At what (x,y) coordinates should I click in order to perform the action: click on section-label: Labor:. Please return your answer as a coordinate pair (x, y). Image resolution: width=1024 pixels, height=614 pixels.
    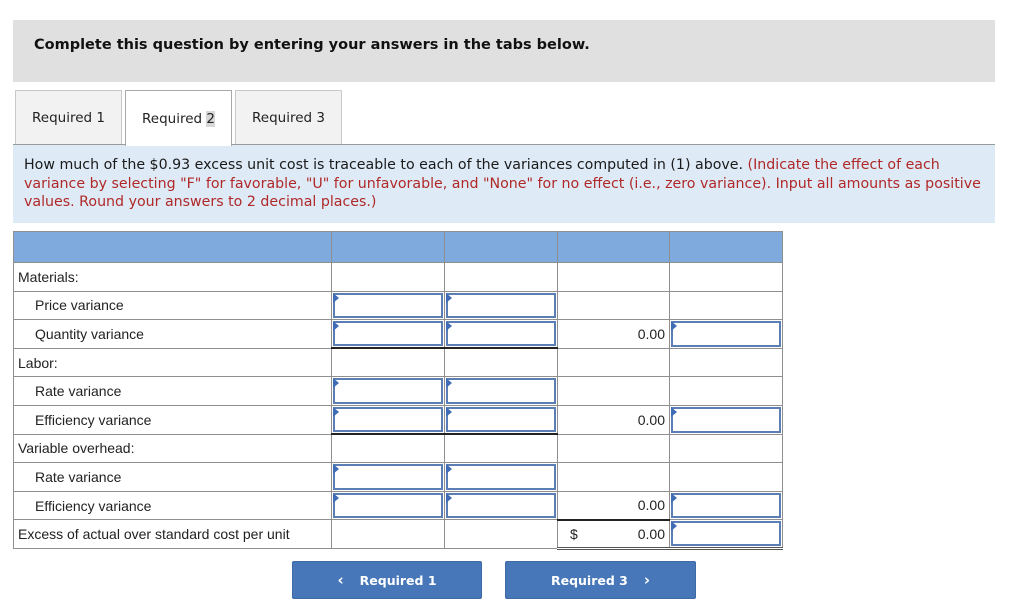
    Looking at the image, I should click on (172, 362).